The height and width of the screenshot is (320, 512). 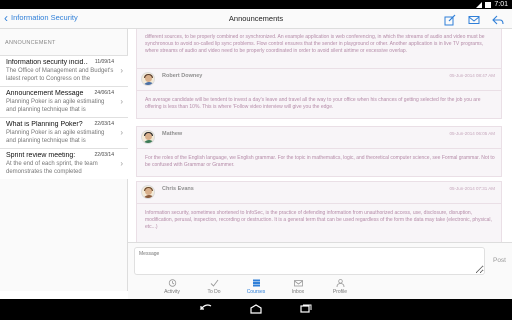 I want to click on announcement-title: What is Planning Poker?, so click(x=44, y=124).